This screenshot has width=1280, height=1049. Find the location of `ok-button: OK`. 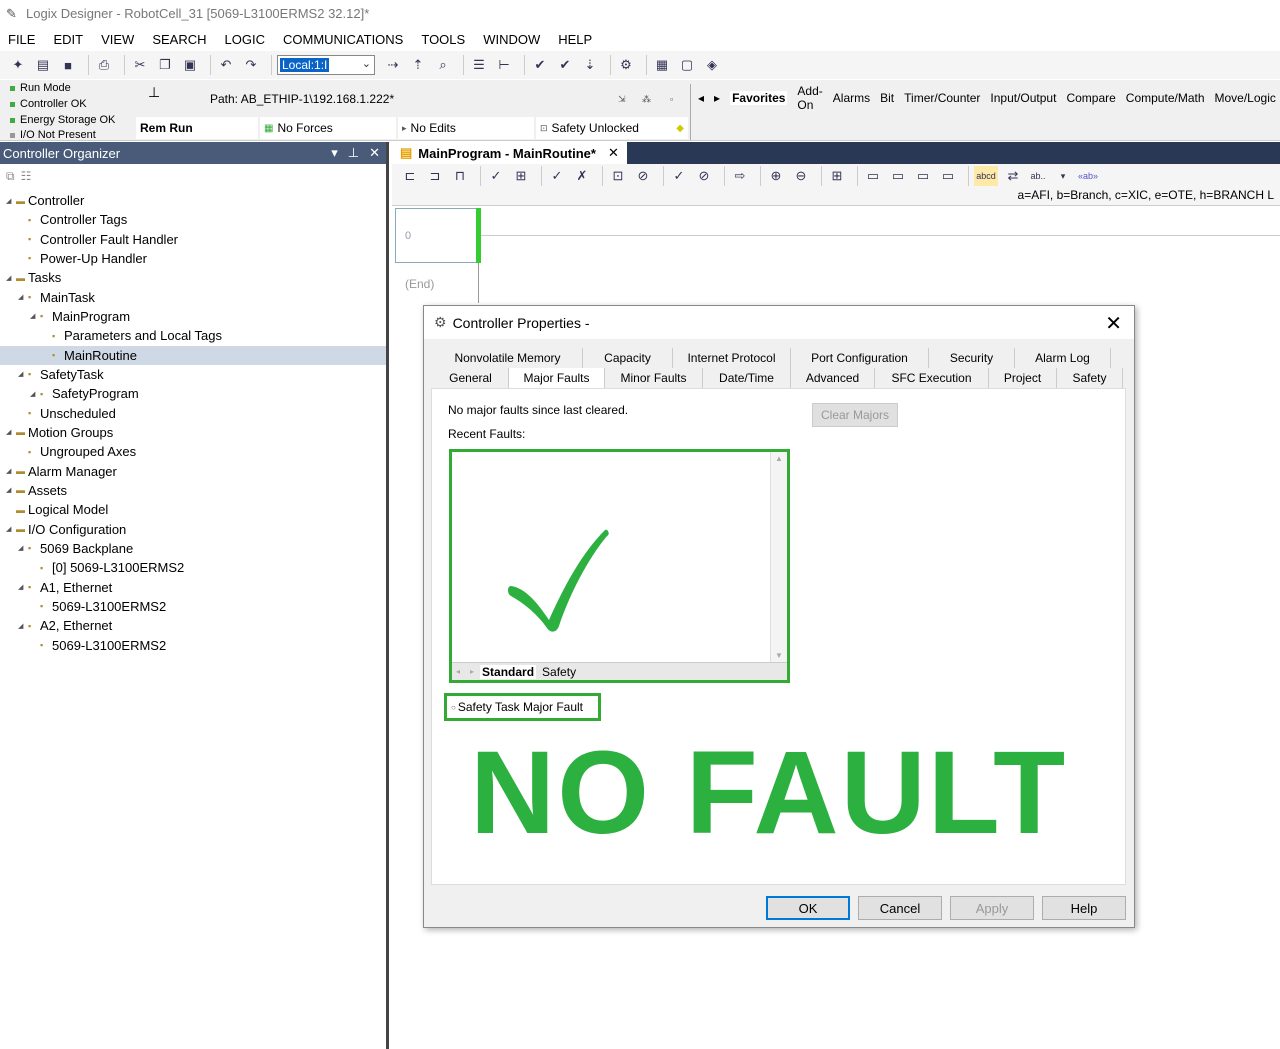

ok-button: OK is located at coordinates (808, 908).